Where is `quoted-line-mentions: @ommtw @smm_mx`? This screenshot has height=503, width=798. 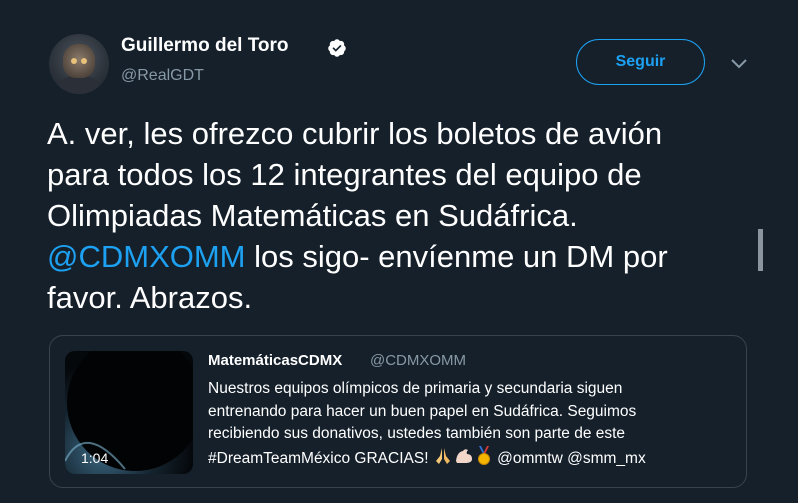 quoted-line-mentions: @ommtw @smm_mx is located at coordinates (571, 458).